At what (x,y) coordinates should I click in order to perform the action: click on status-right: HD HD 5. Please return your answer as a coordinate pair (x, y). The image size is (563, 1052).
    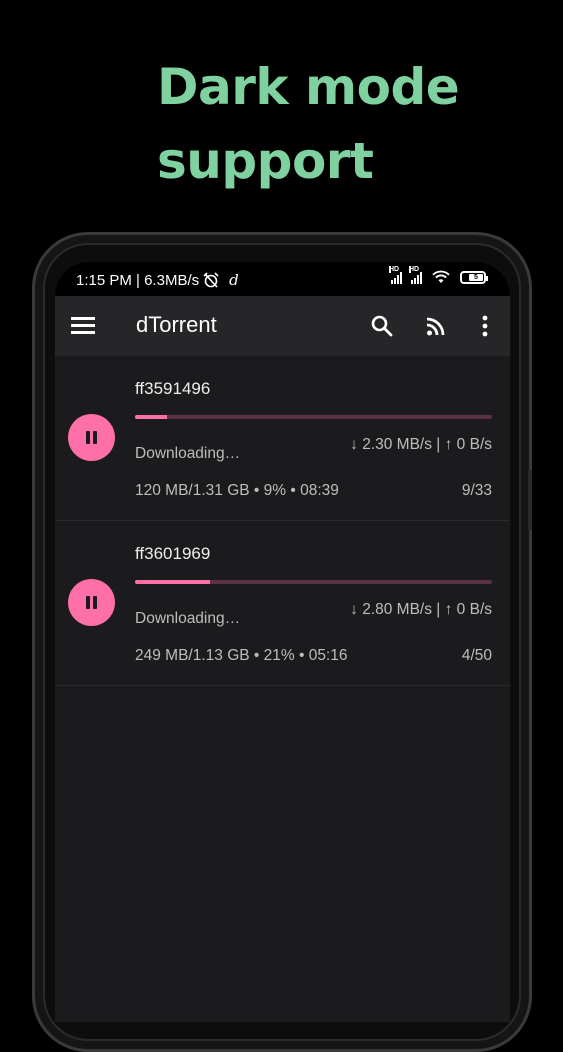
    Looking at the image, I should click on (438, 275).